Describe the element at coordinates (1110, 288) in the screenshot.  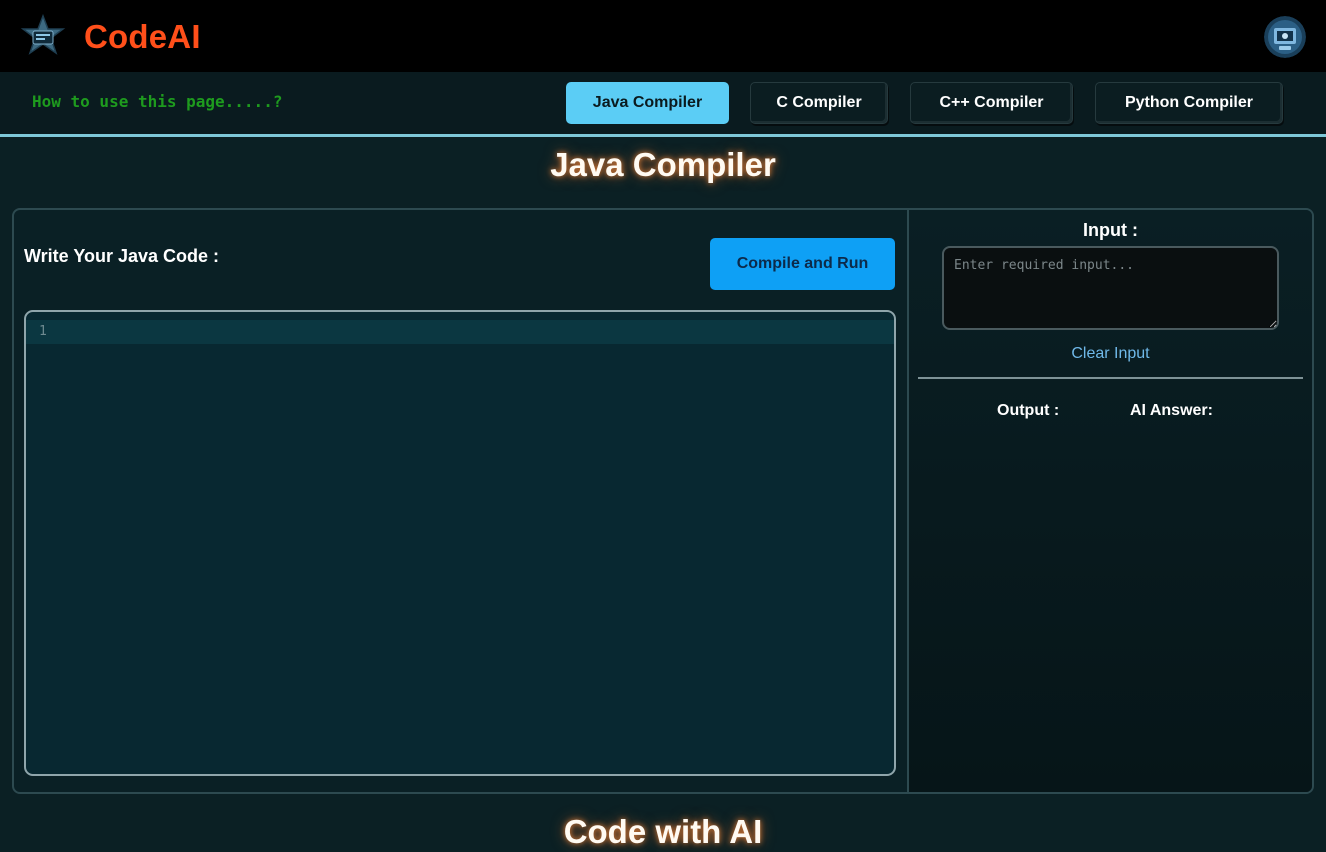
I see `program-input-field` at that location.